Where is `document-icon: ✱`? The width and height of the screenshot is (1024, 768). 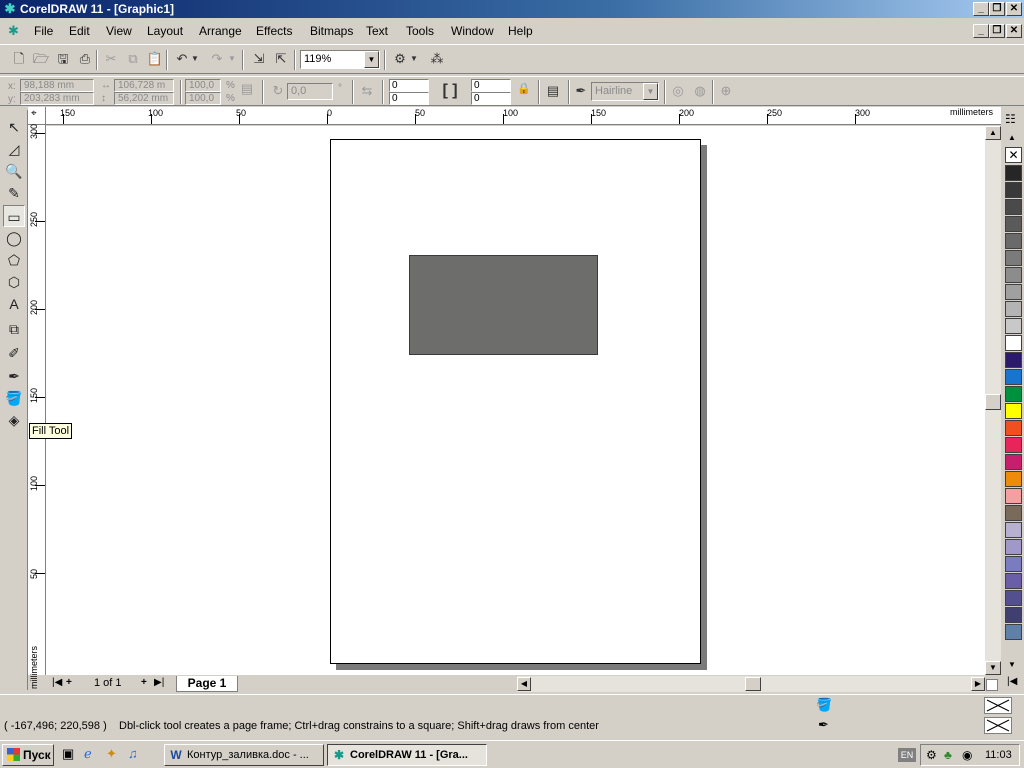
document-icon: ✱ is located at coordinates (13, 31).